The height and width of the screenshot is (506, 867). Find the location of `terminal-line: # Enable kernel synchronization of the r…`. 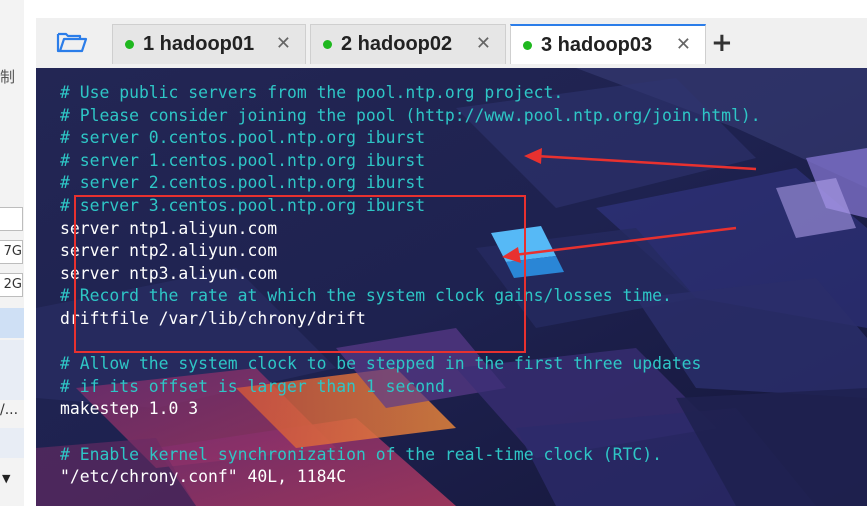

terminal-line: # Enable kernel synchronization of the r… is located at coordinates (361, 454).